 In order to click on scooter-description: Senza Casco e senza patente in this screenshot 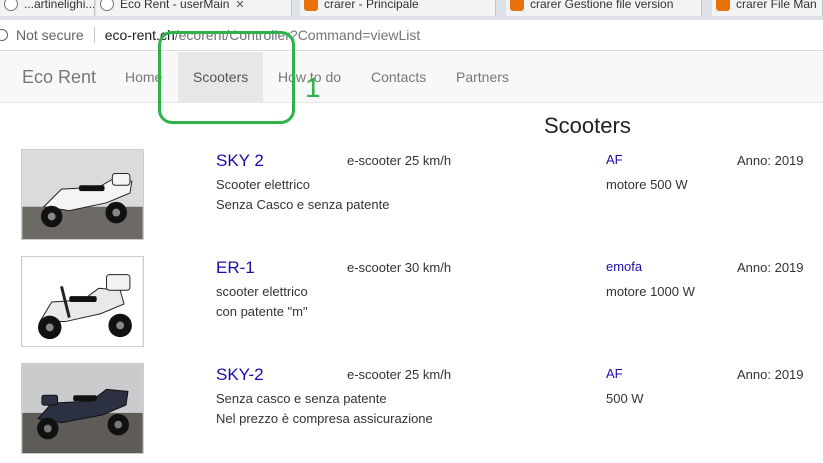, I will do `click(303, 204)`.